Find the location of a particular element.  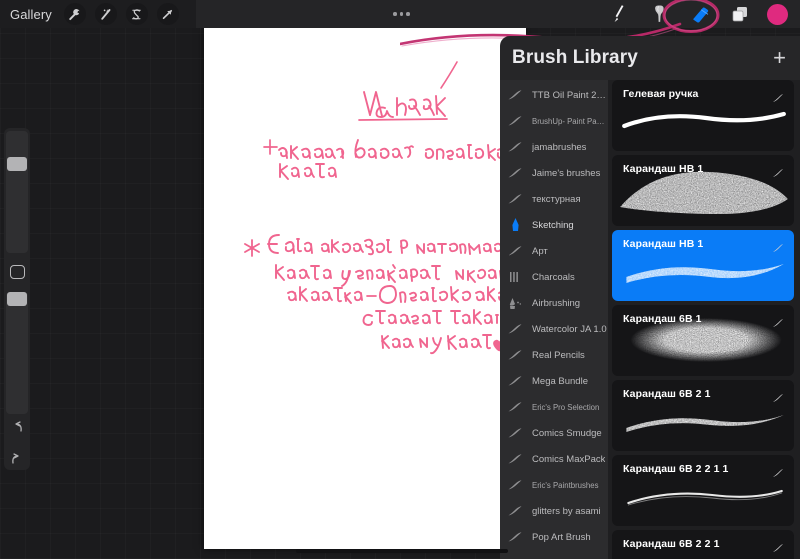

brush-opacity-slider is located at coordinates (17, 353).